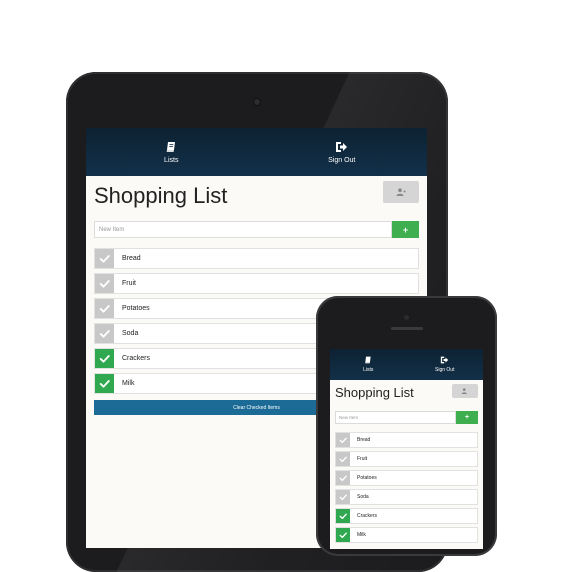 Image resolution: width=565 pixels, height=572 pixels. I want to click on phone-camera, so click(406, 317).